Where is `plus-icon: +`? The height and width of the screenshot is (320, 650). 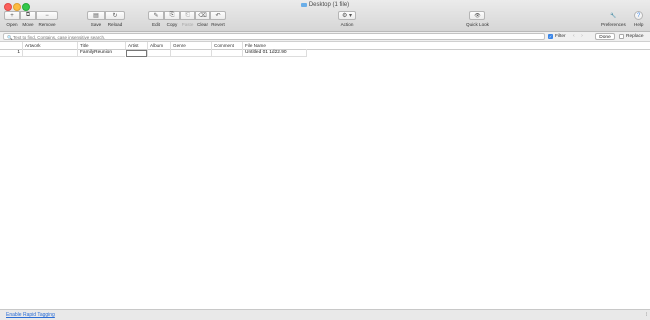 plus-icon: + is located at coordinates (12, 15).